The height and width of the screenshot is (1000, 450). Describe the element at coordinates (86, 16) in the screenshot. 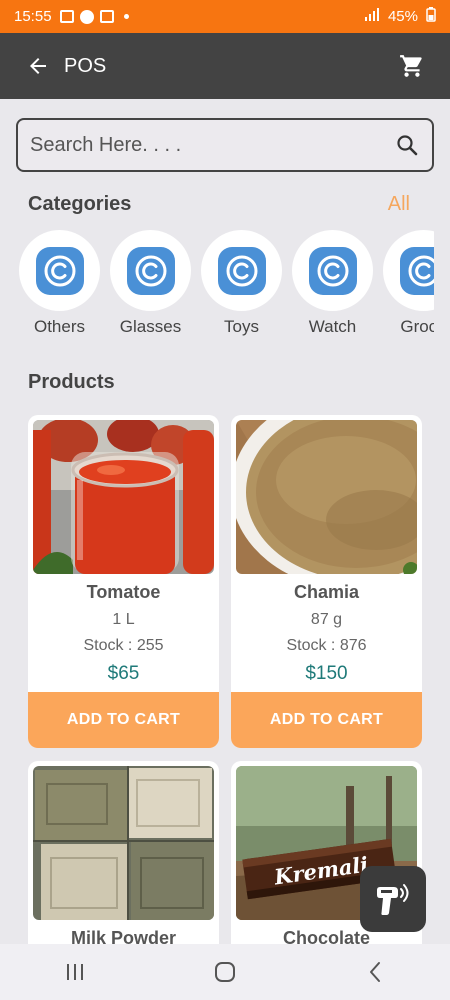

I see `app-notification-icon` at that location.